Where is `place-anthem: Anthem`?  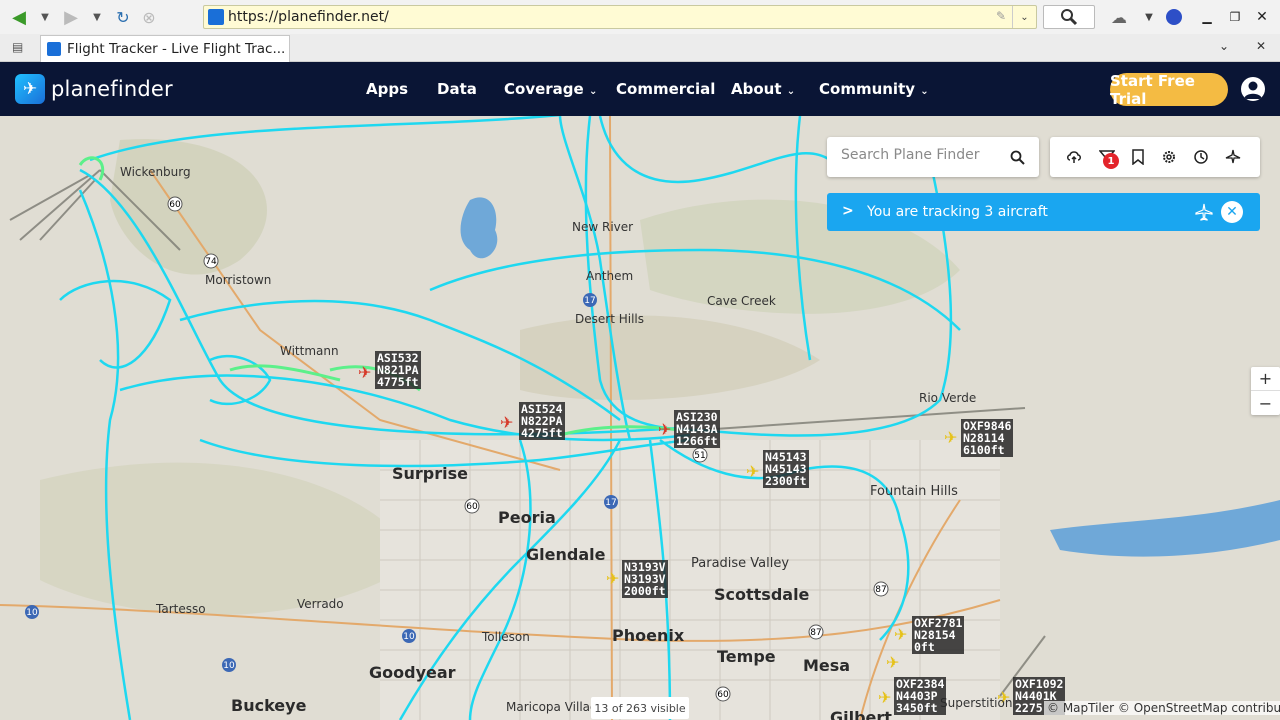 place-anthem: Anthem is located at coordinates (610, 276).